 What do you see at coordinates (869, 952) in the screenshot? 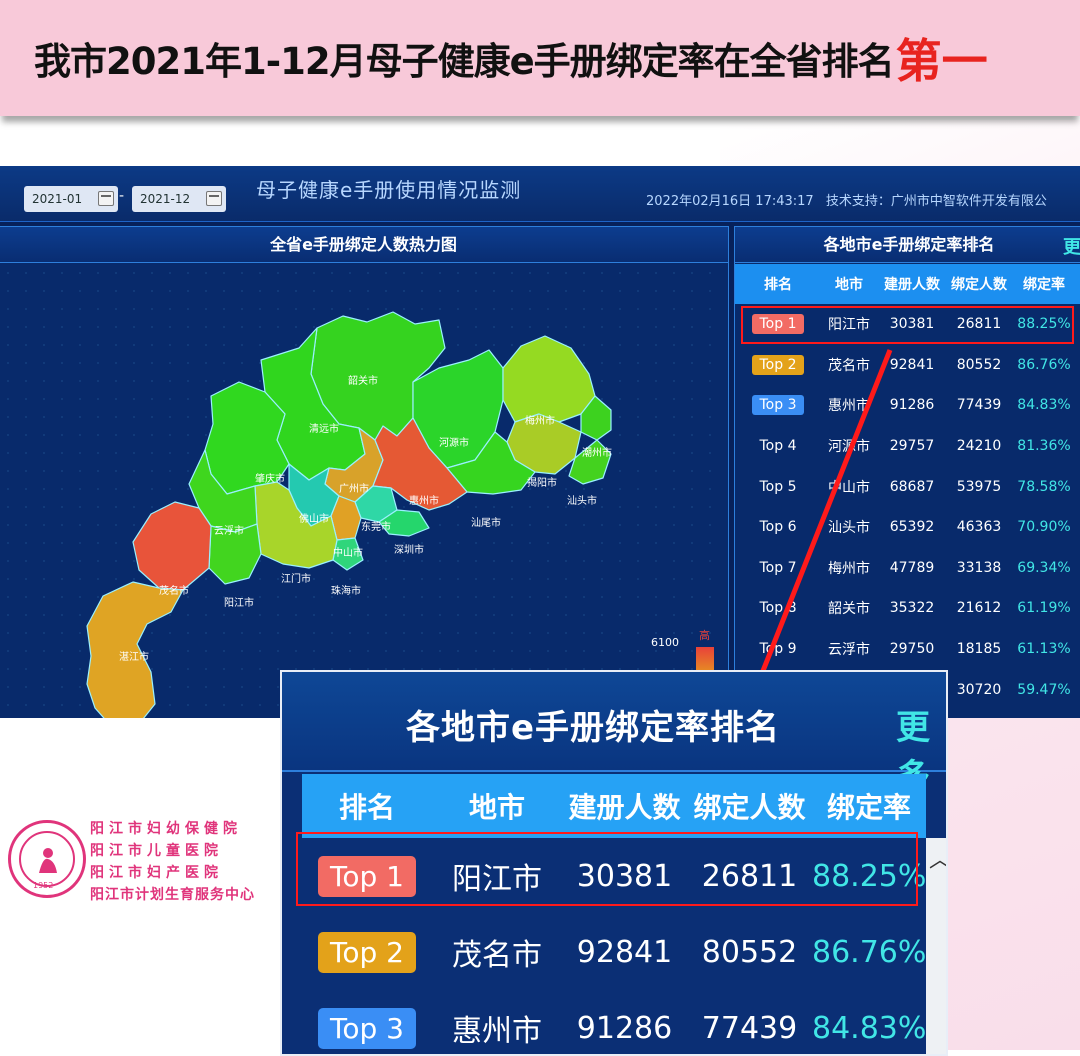
I see `rate-cell: 86.76%` at bounding box center [869, 952].